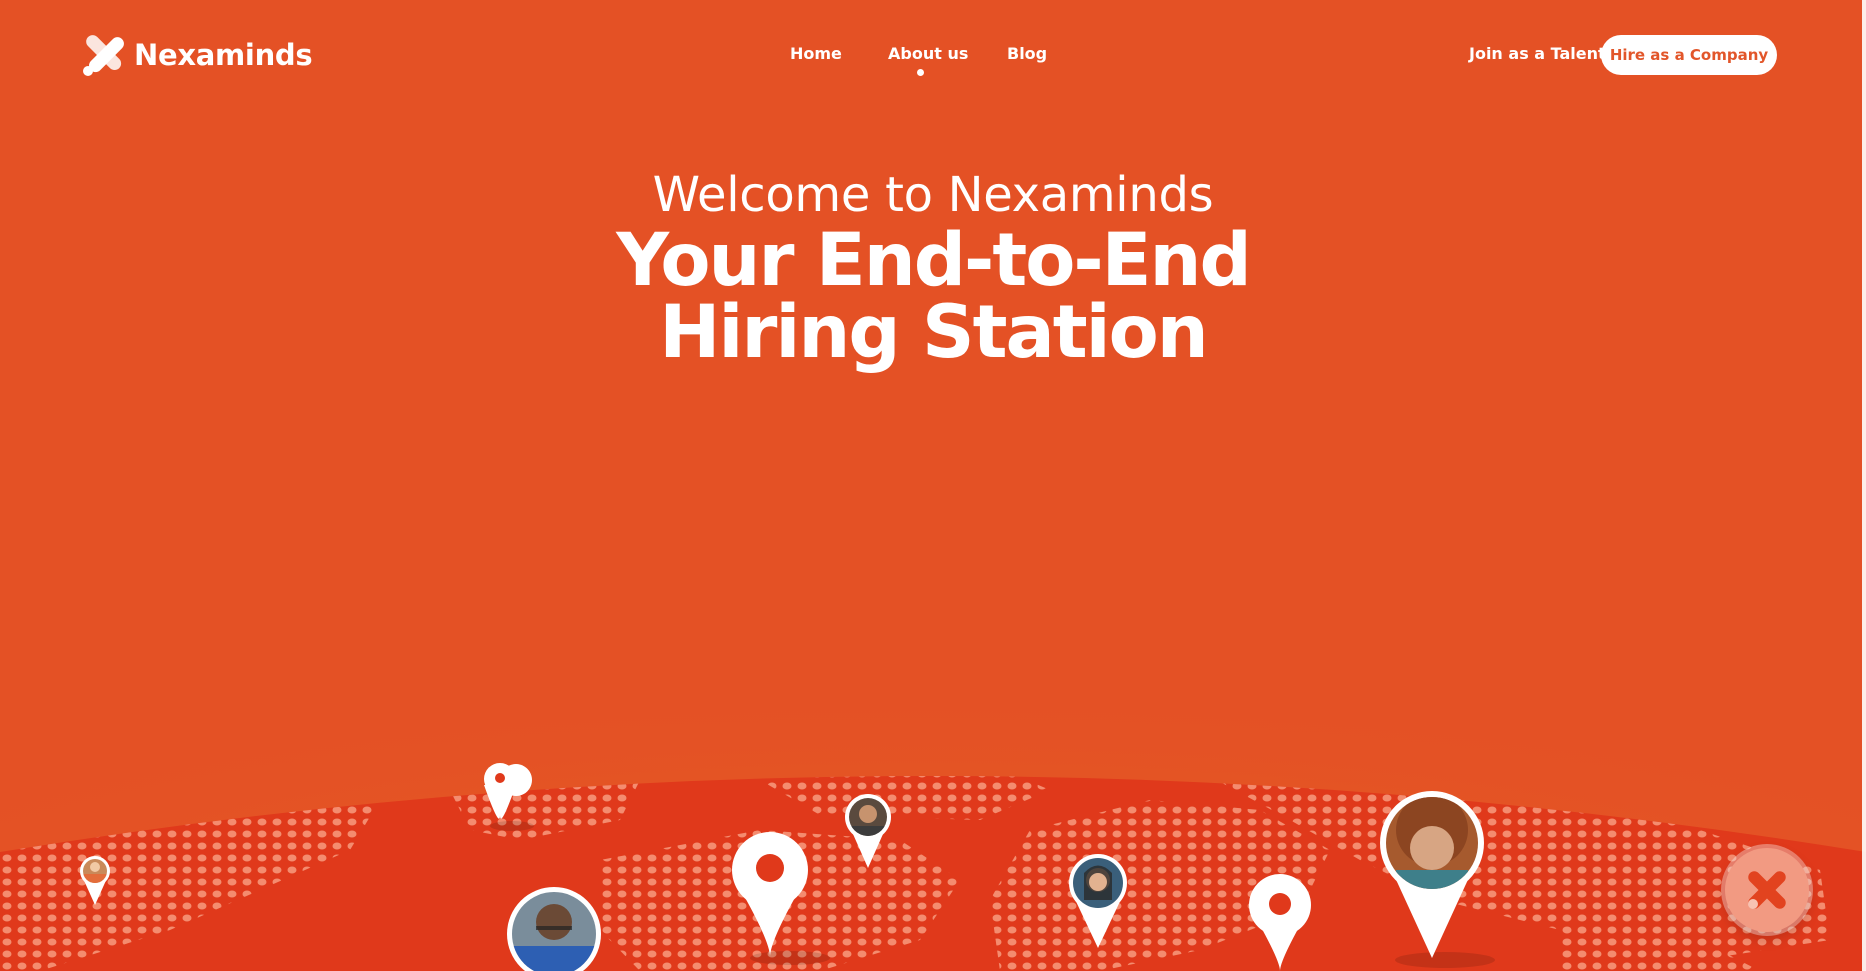  I want to click on chat-launcher-button, so click(1767, 890).